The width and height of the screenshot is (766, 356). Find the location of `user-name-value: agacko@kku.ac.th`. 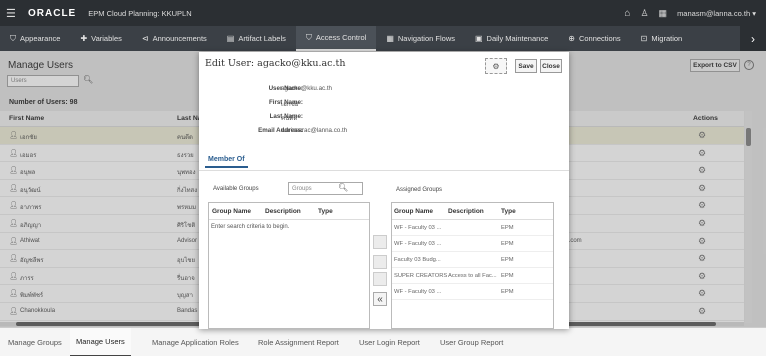

user-name-value: agacko@kku.ac.th is located at coordinates (306, 88).